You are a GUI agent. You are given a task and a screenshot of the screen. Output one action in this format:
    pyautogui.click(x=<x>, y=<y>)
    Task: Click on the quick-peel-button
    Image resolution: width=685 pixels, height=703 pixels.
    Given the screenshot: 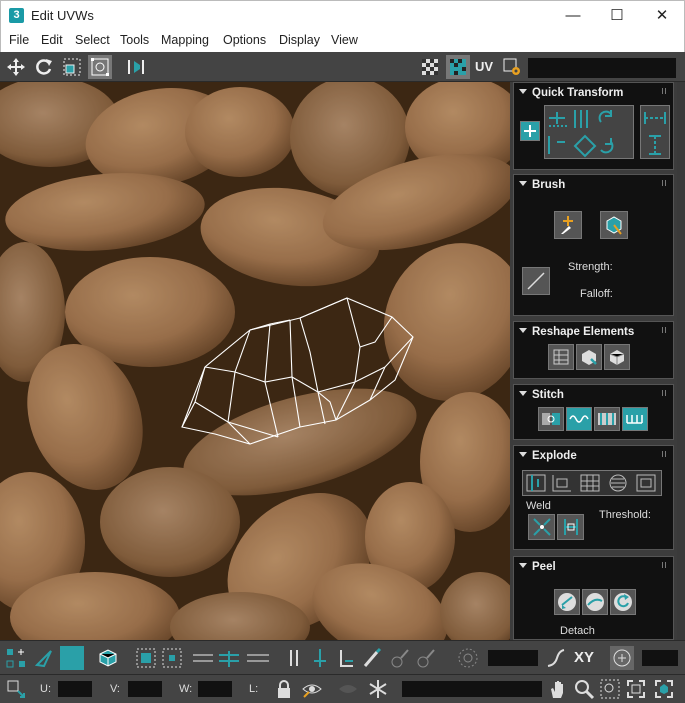 What is the action you would take?
    pyautogui.click(x=567, y=602)
    